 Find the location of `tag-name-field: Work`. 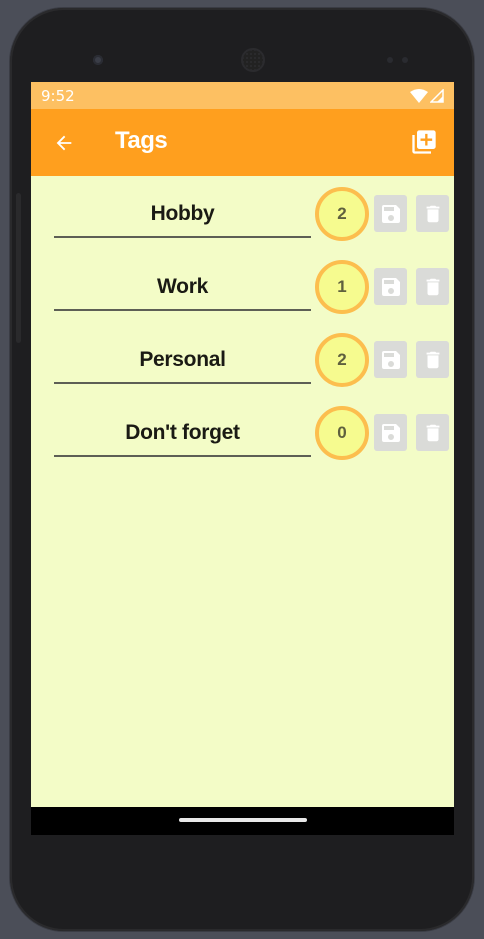

tag-name-field: Work is located at coordinates (182, 290).